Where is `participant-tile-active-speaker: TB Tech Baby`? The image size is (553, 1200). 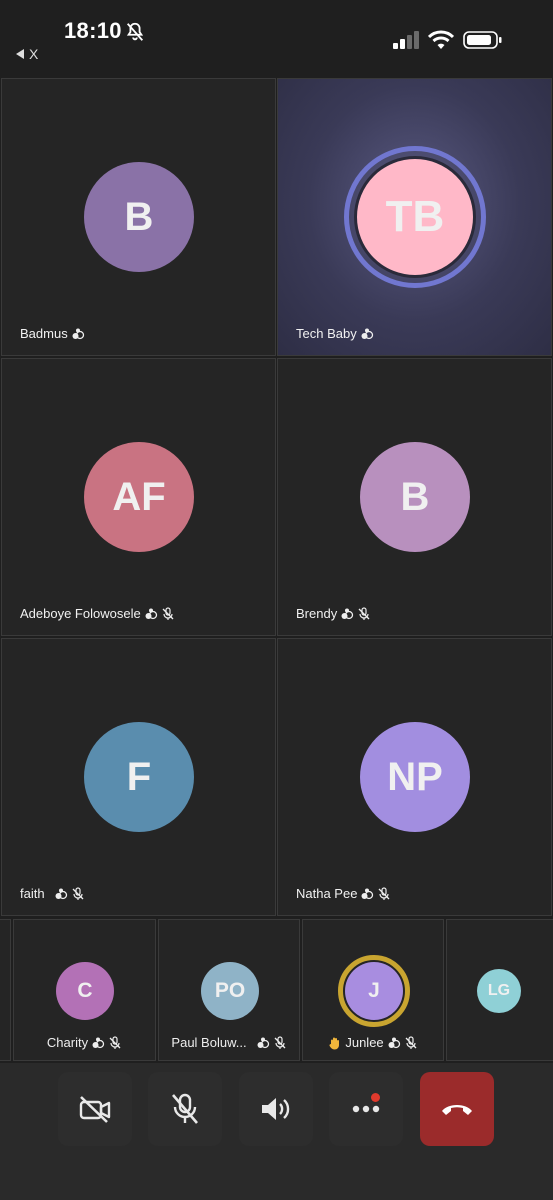
participant-tile-active-speaker: TB Tech Baby is located at coordinates (414, 217).